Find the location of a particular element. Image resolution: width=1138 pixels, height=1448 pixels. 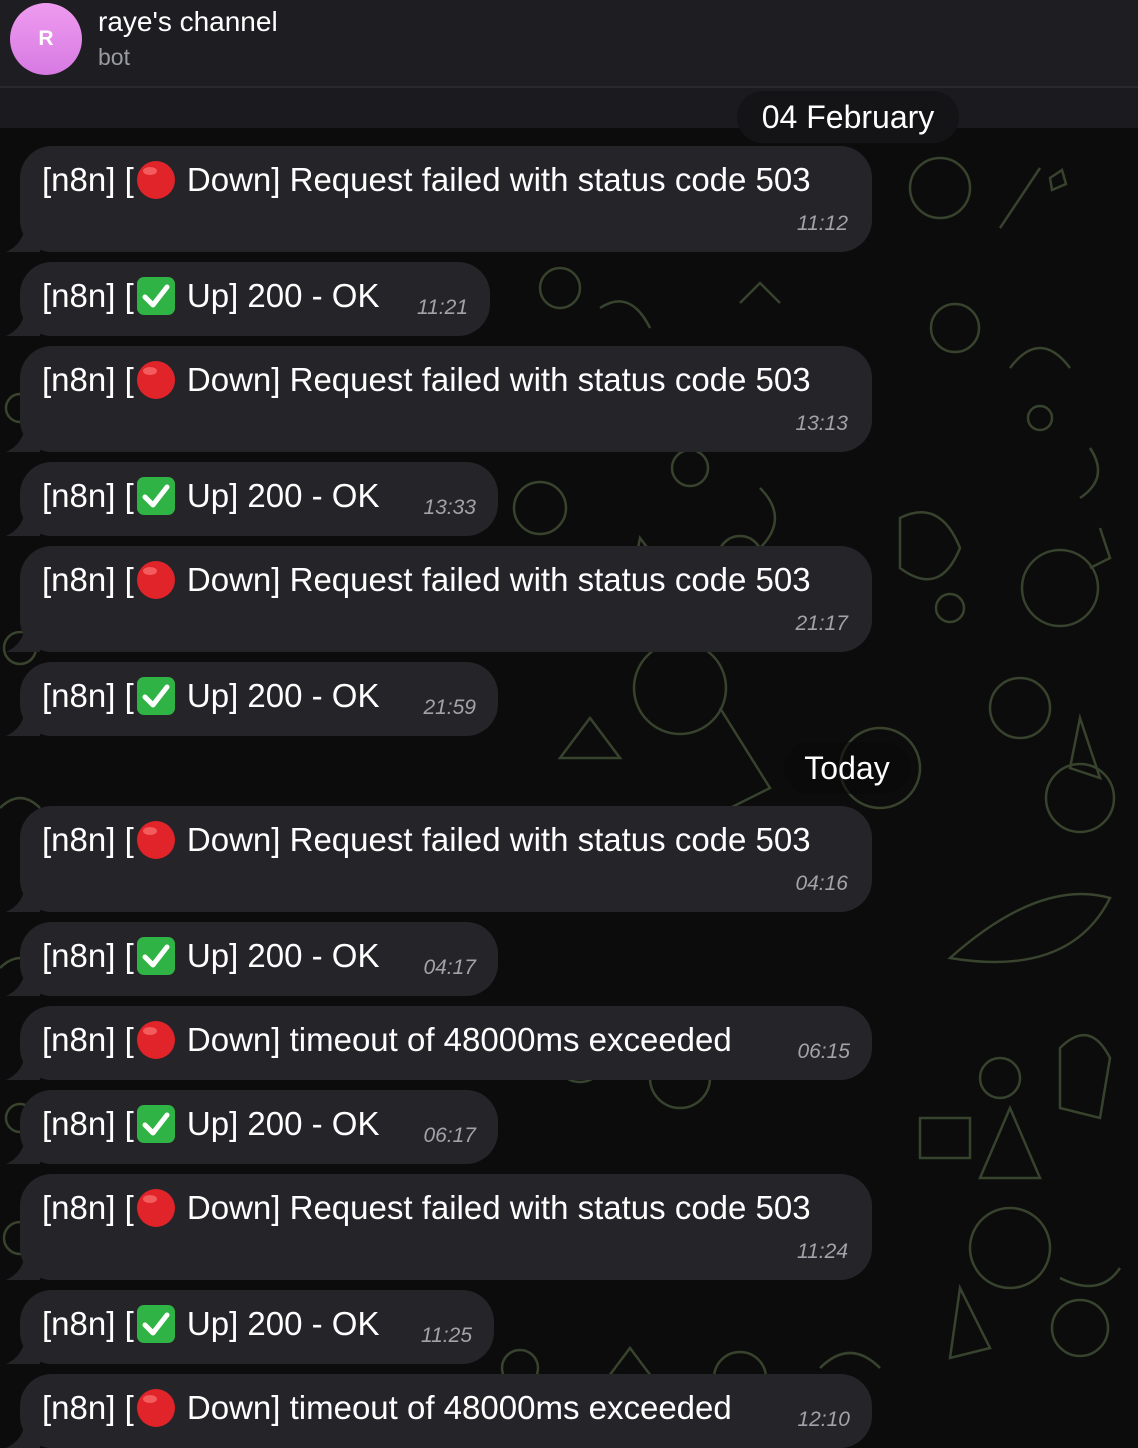

message-time: 11:24 is located at coordinates (822, 1251).